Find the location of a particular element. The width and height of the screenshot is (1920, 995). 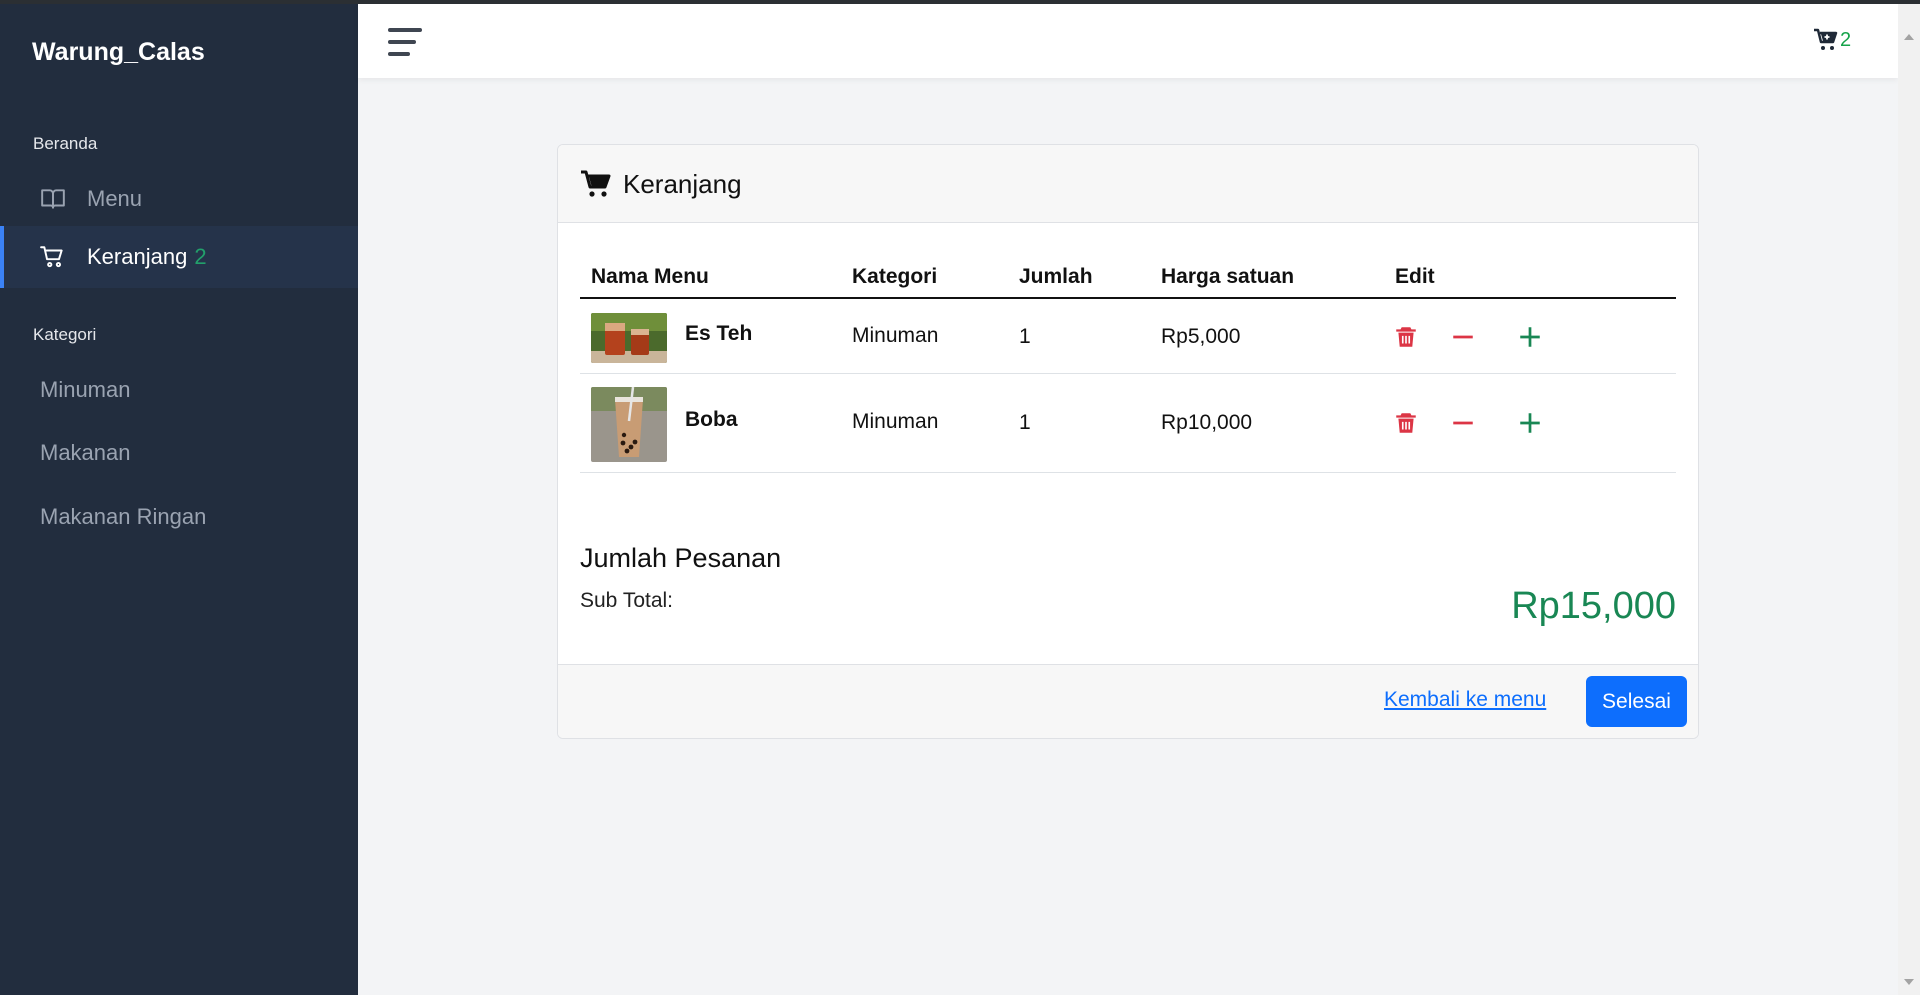

table-row: Es Teh Minuman 1 Rp5,000 is located at coordinates (1128, 337).